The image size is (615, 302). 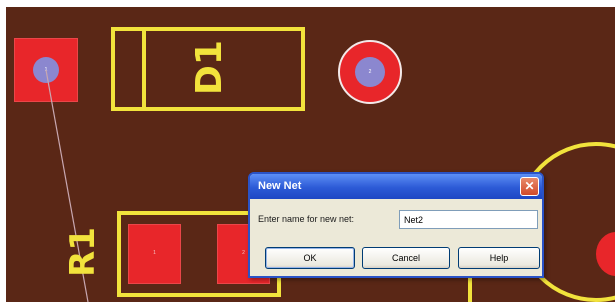 What do you see at coordinates (280, 186) in the screenshot?
I see `dialog-title: New Net` at bounding box center [280, 186].